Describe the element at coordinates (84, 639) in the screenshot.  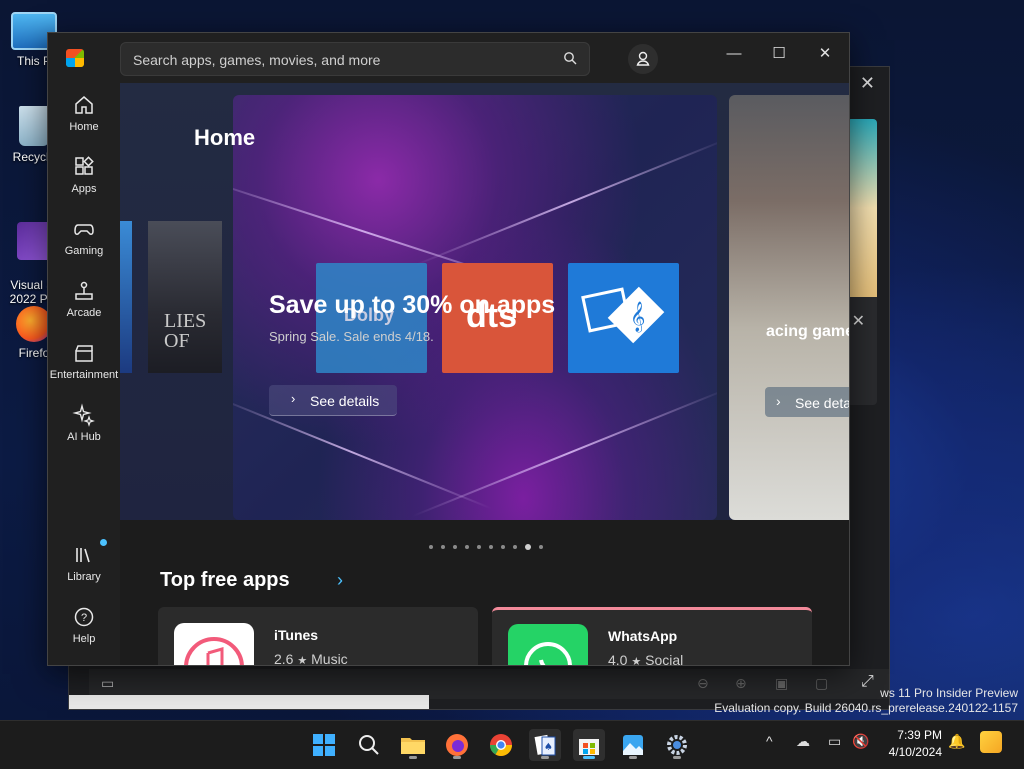
I see `nav-label: Help` at that location.